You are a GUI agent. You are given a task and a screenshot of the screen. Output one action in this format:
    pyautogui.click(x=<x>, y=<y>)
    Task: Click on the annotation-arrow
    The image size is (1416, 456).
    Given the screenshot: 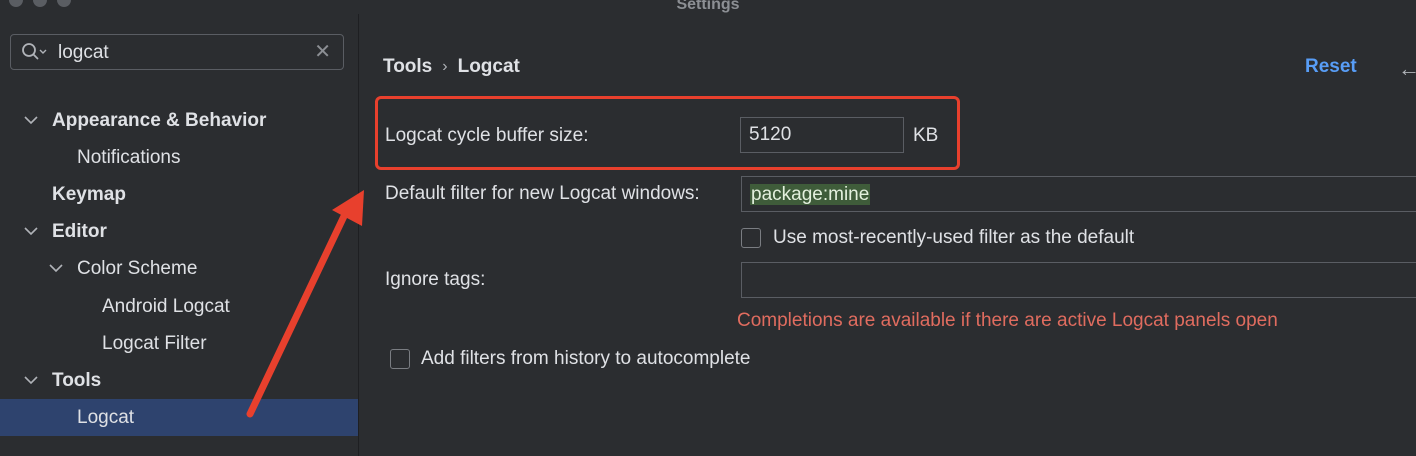 What is the action you would take?
    pyautogui.click(x=305, y=304)
    